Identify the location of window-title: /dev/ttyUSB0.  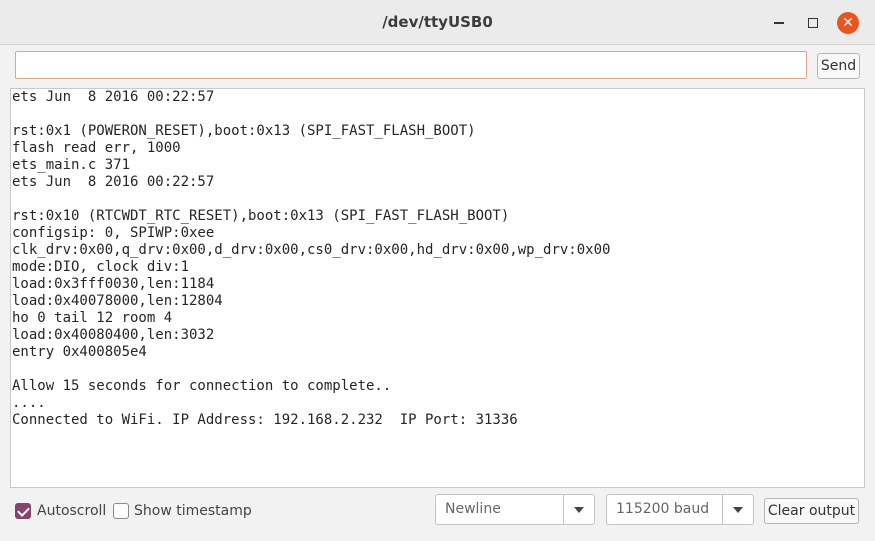
(437, 22).